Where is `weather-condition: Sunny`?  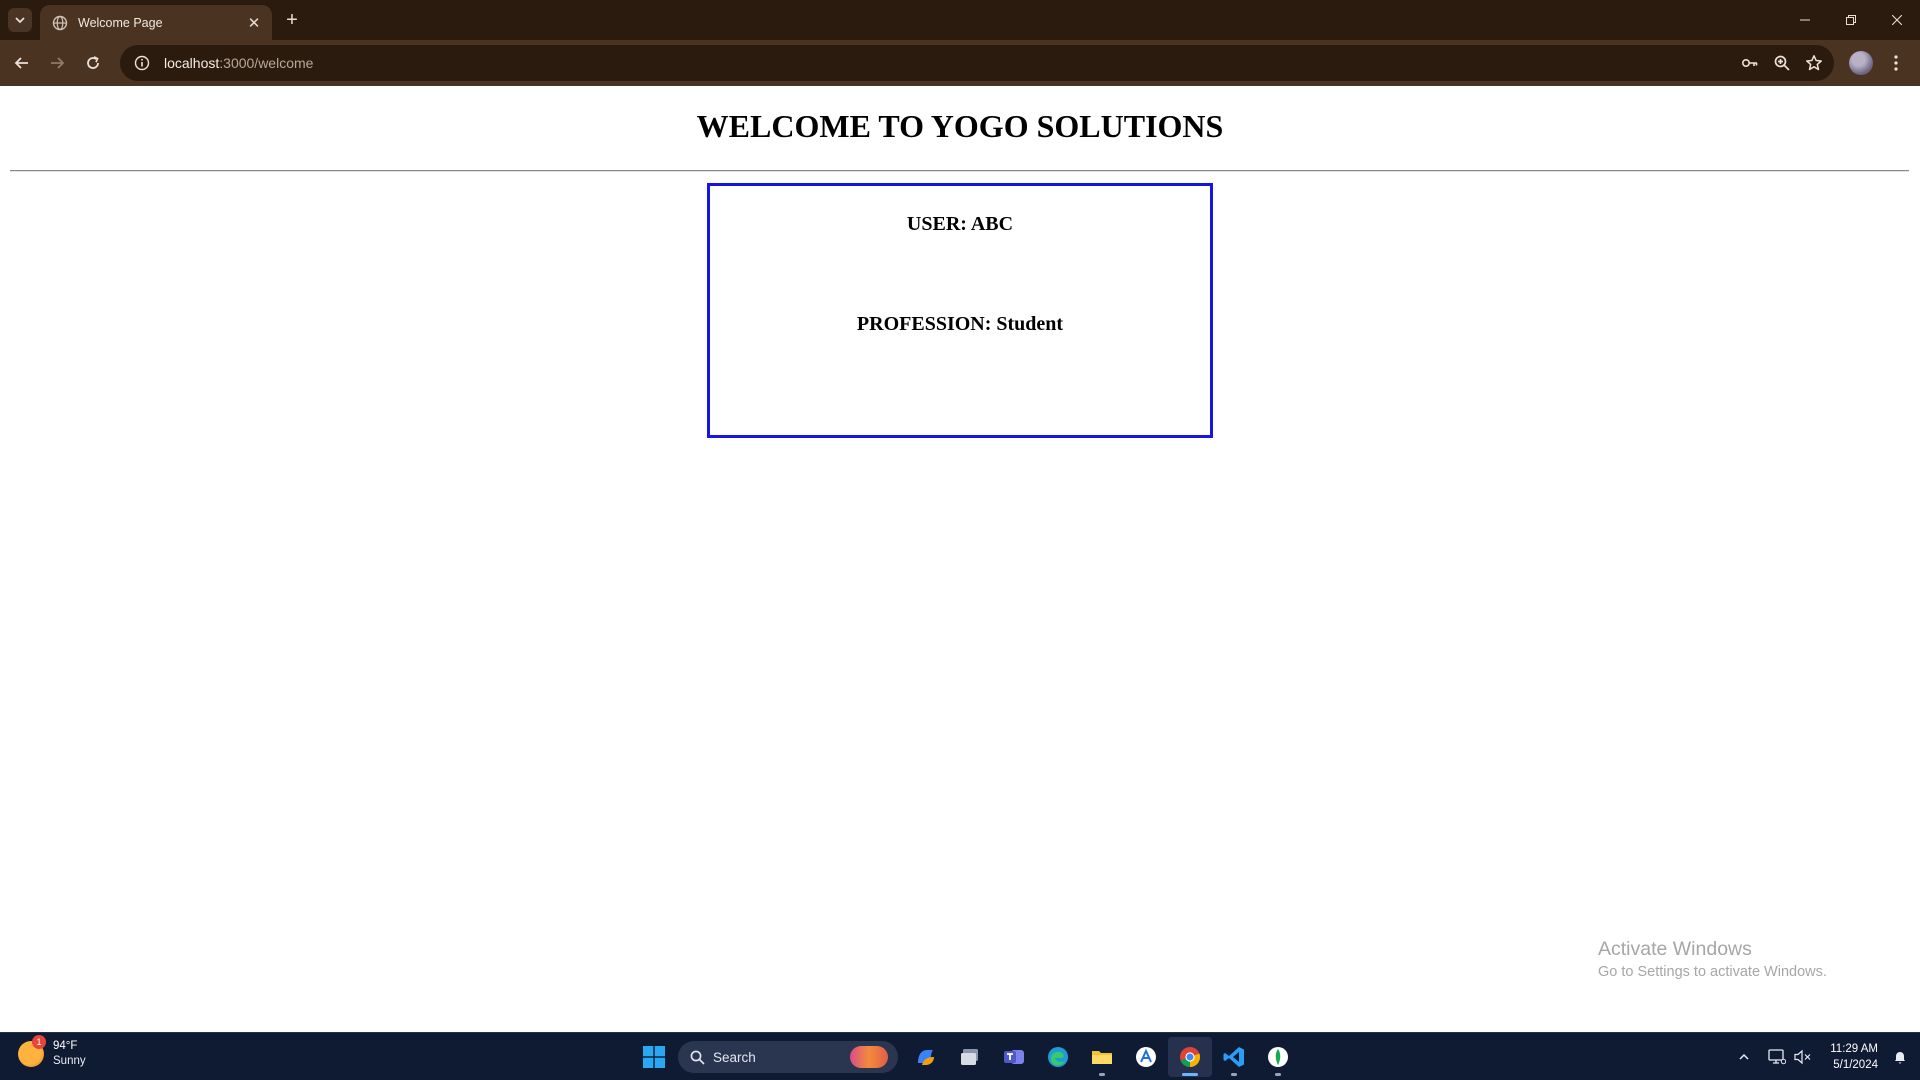 weather-condition: Sunny is located at coordinates (69, 1061).